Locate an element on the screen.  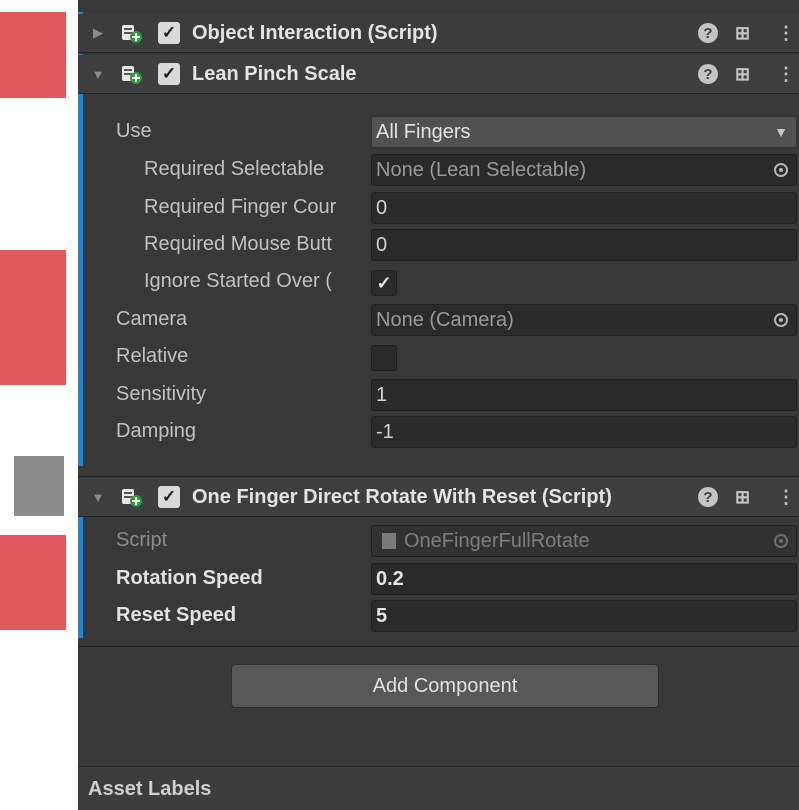
property-label: Rotation Speed is located at coordinates (189, 578).